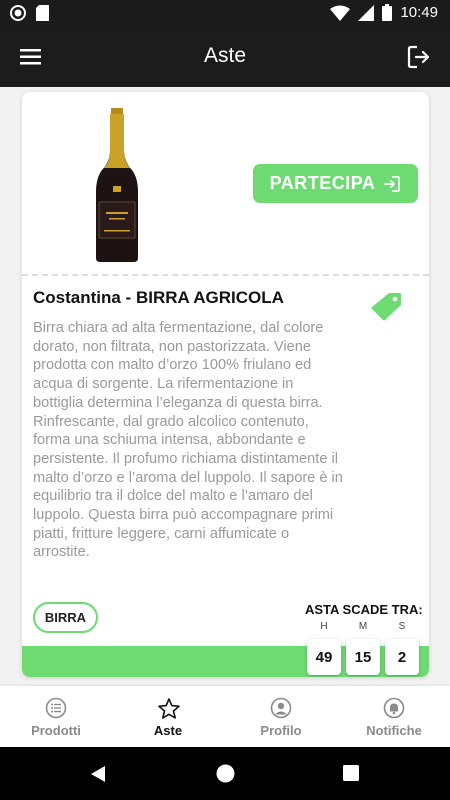 The image size is (450, 800). I want to click on star-icon, so click(169, 708).